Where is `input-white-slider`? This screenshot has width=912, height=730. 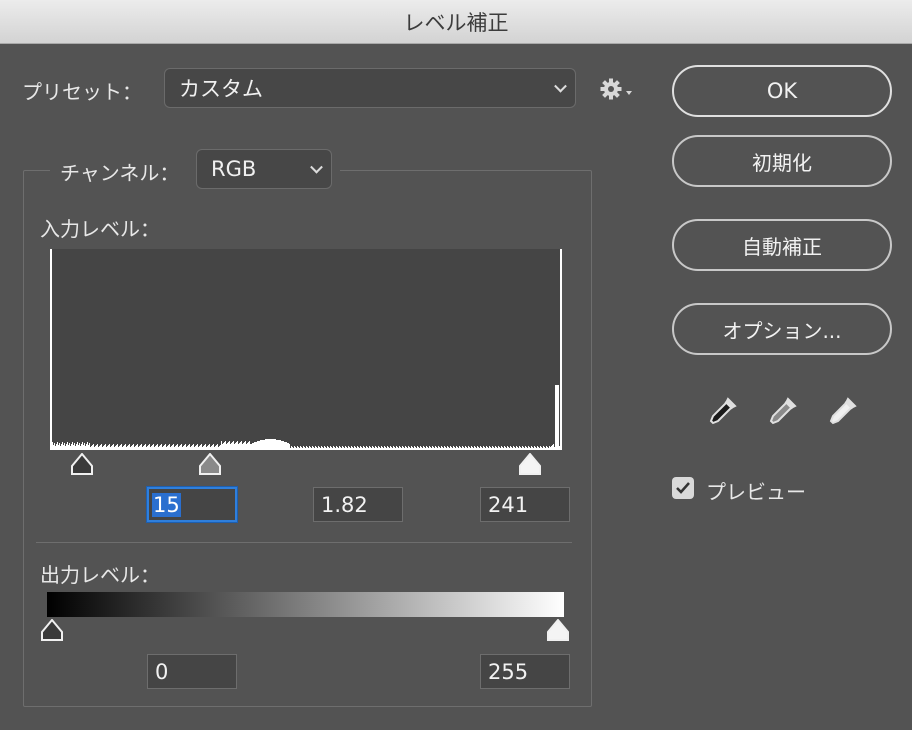
input-white-slider is located at coordinates (530, 464).